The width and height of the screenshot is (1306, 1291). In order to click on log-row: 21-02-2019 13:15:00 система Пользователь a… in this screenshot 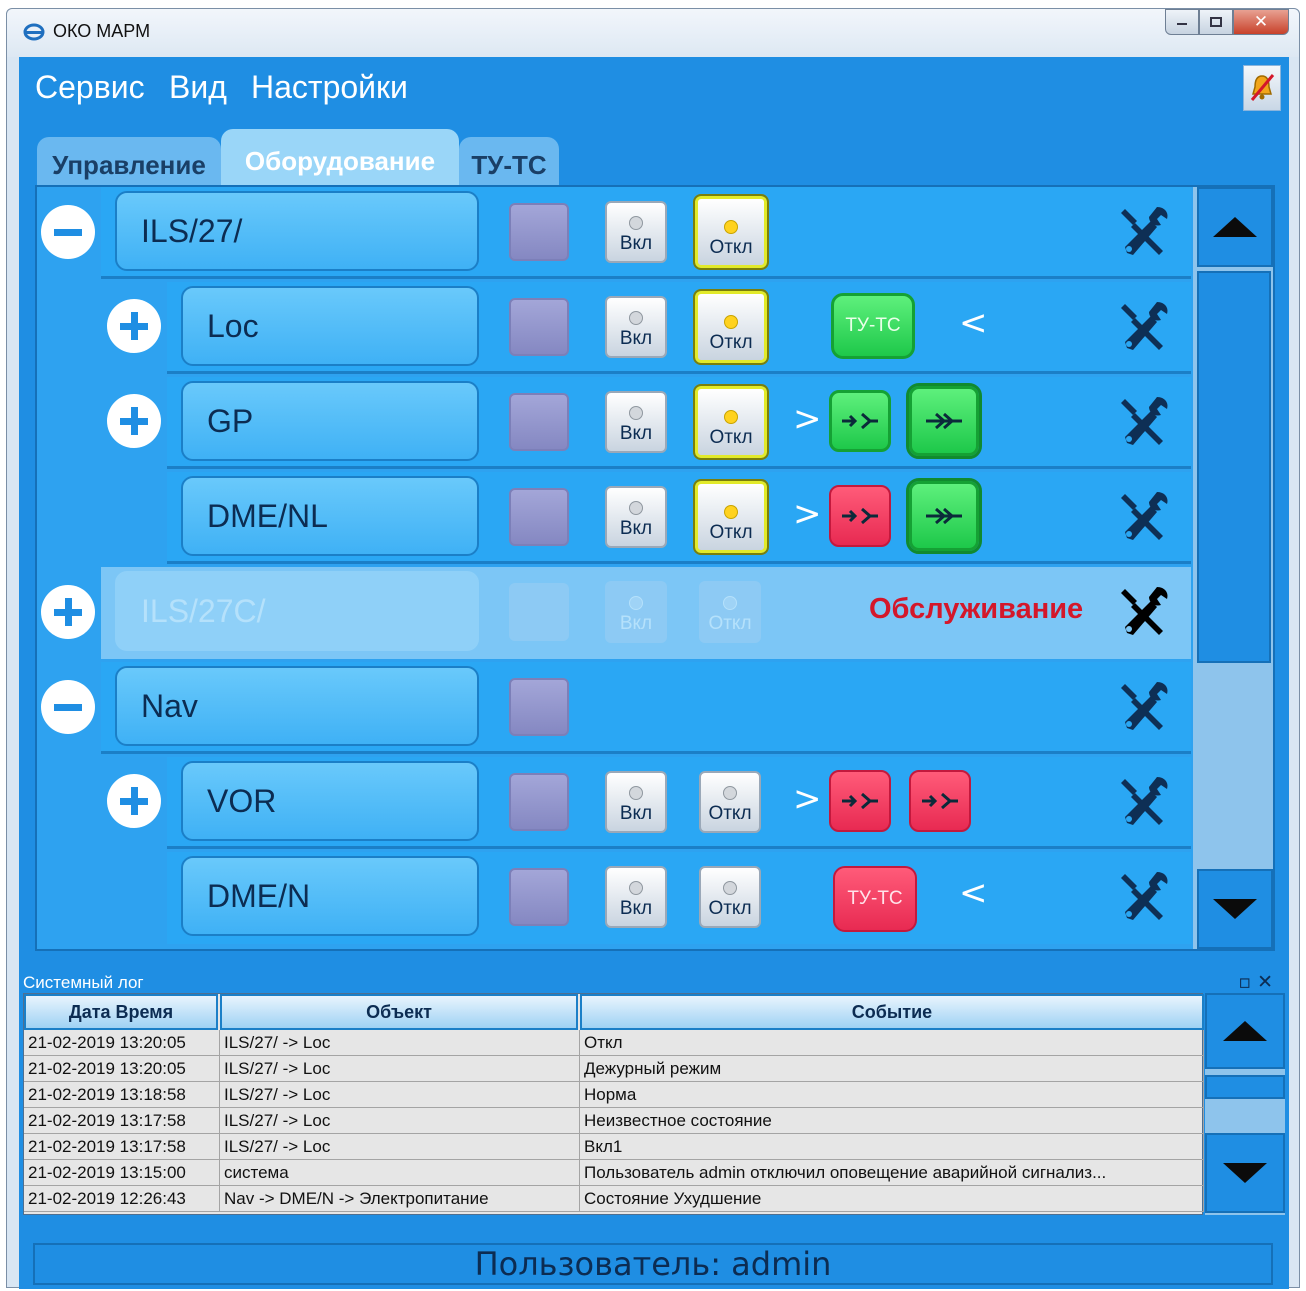, I will do `click(614, 1173)`.